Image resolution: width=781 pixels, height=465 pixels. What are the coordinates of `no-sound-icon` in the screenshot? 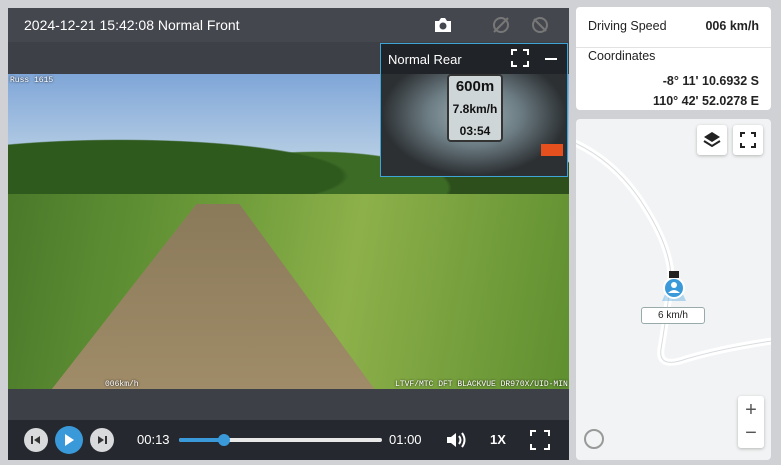 It's located at (540, 25).